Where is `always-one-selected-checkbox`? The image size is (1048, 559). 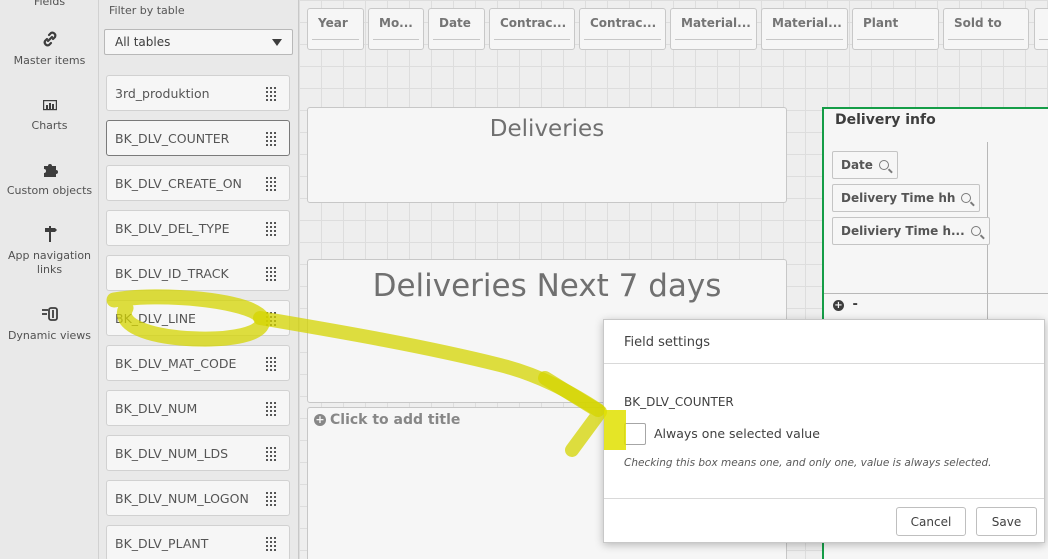
always-one-selected-checkbox is located at coordinates (635, 434).